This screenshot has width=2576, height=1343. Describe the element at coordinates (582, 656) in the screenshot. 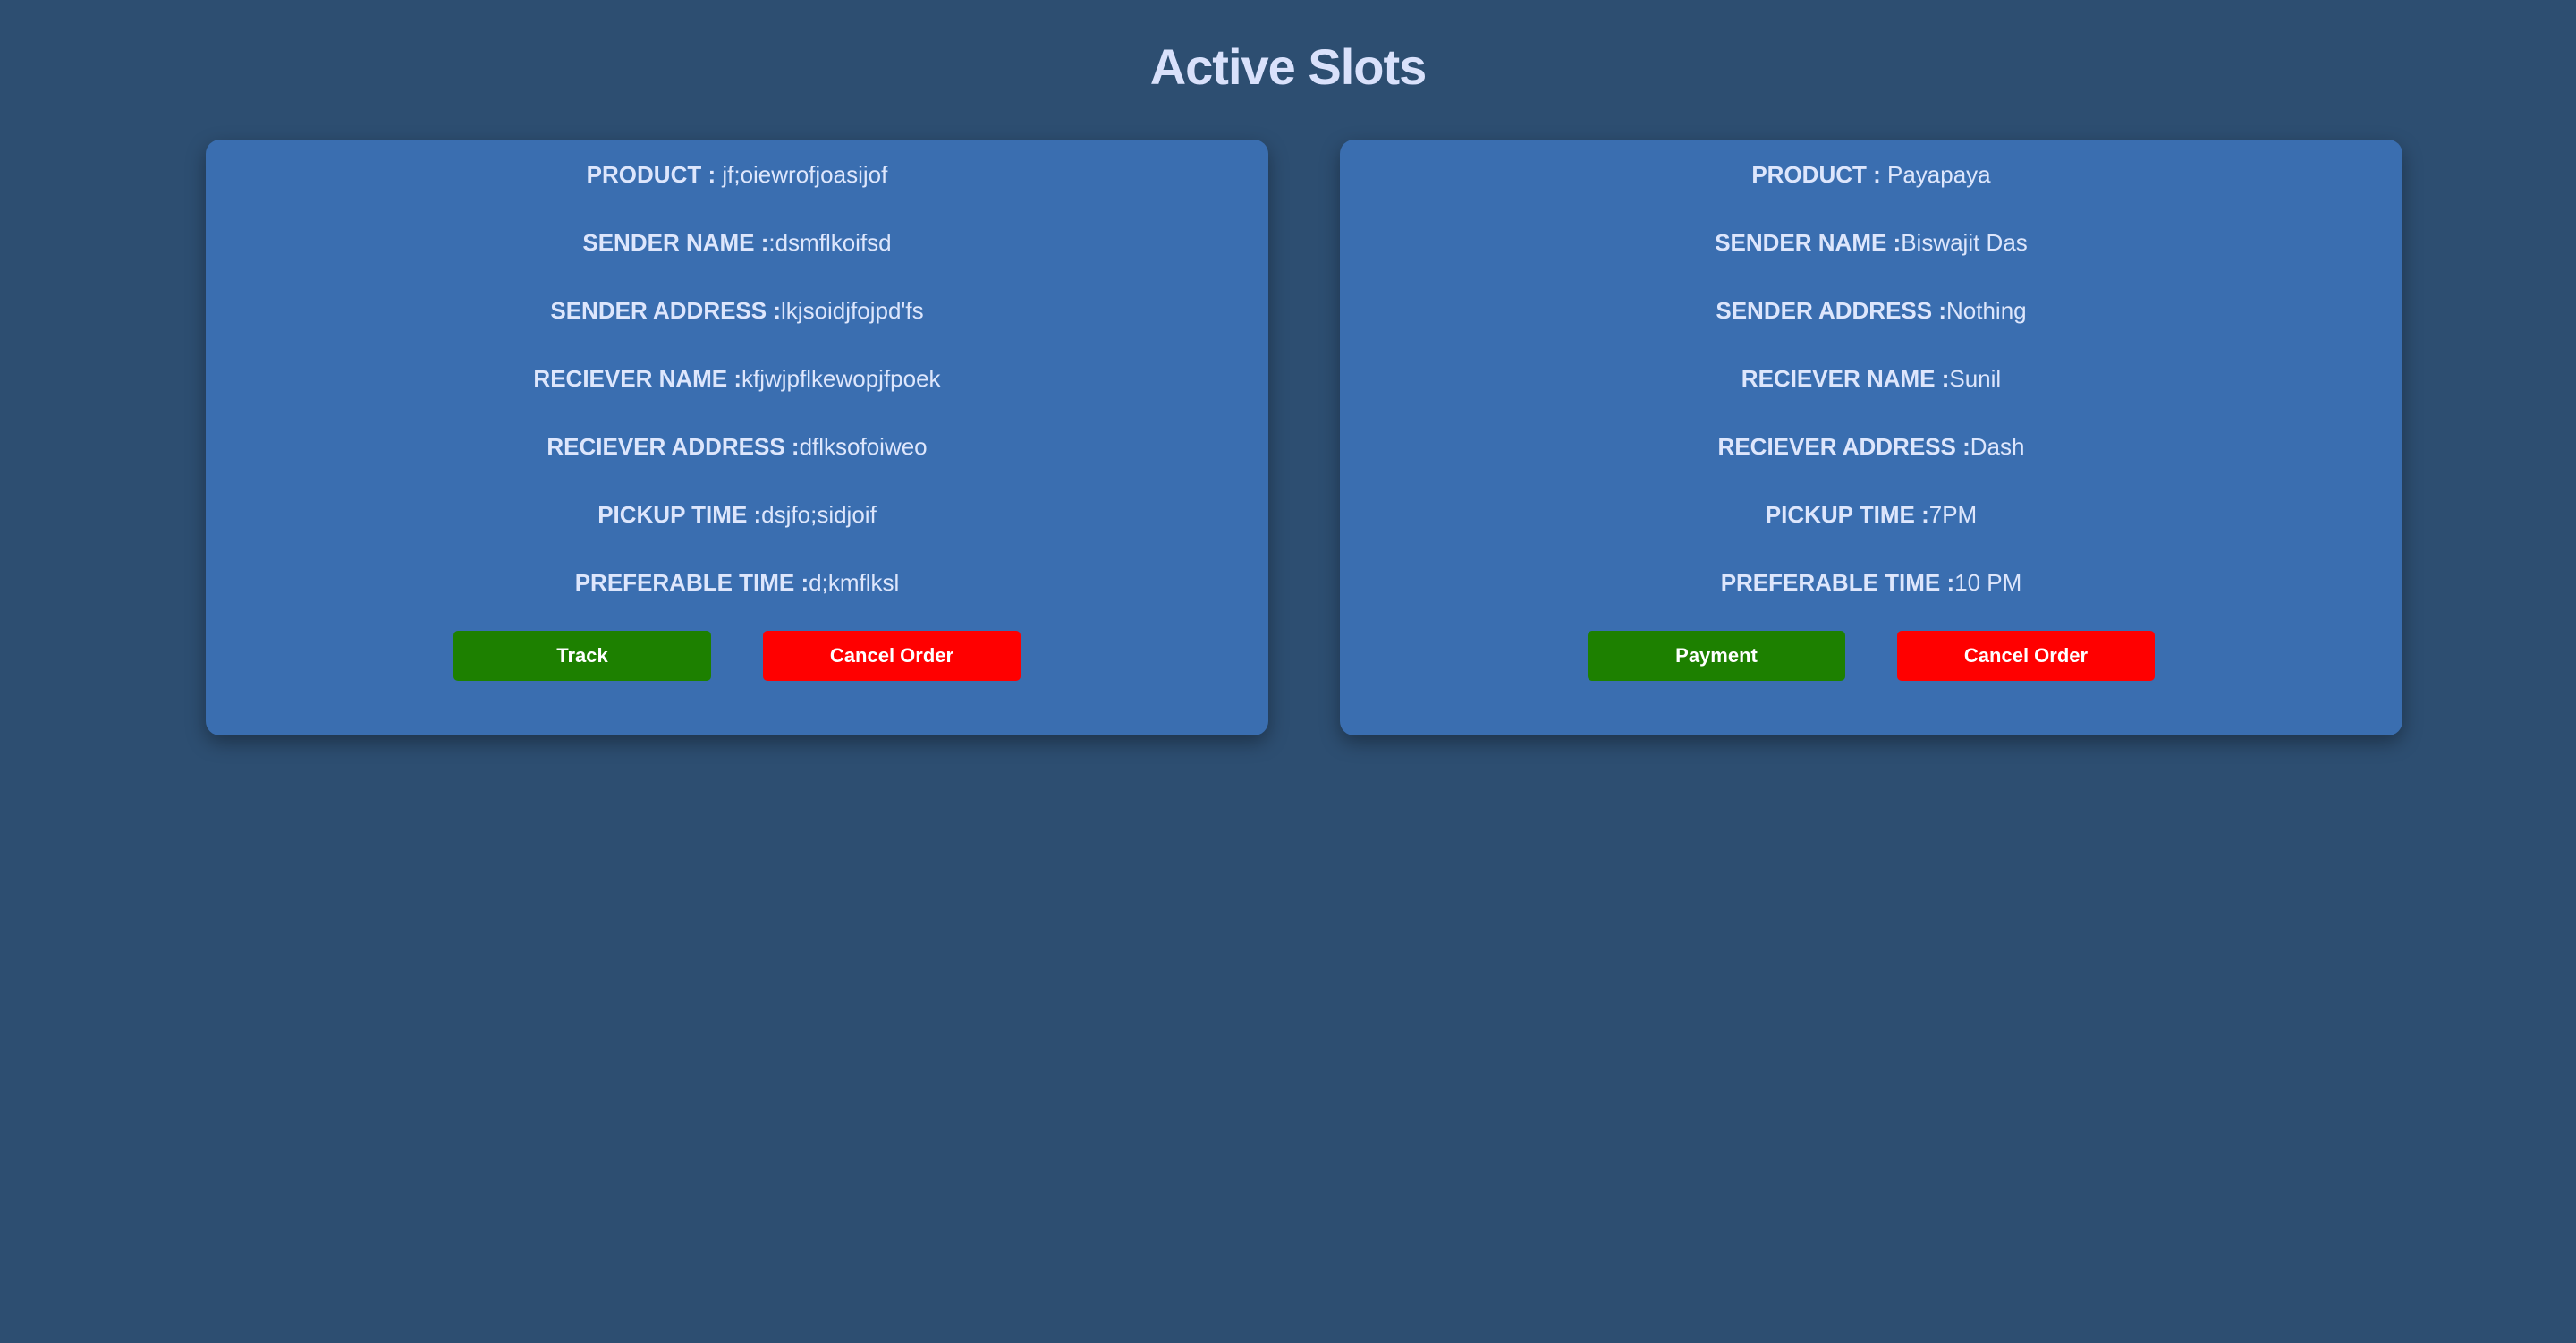

I see `track-button: Track` at that location.